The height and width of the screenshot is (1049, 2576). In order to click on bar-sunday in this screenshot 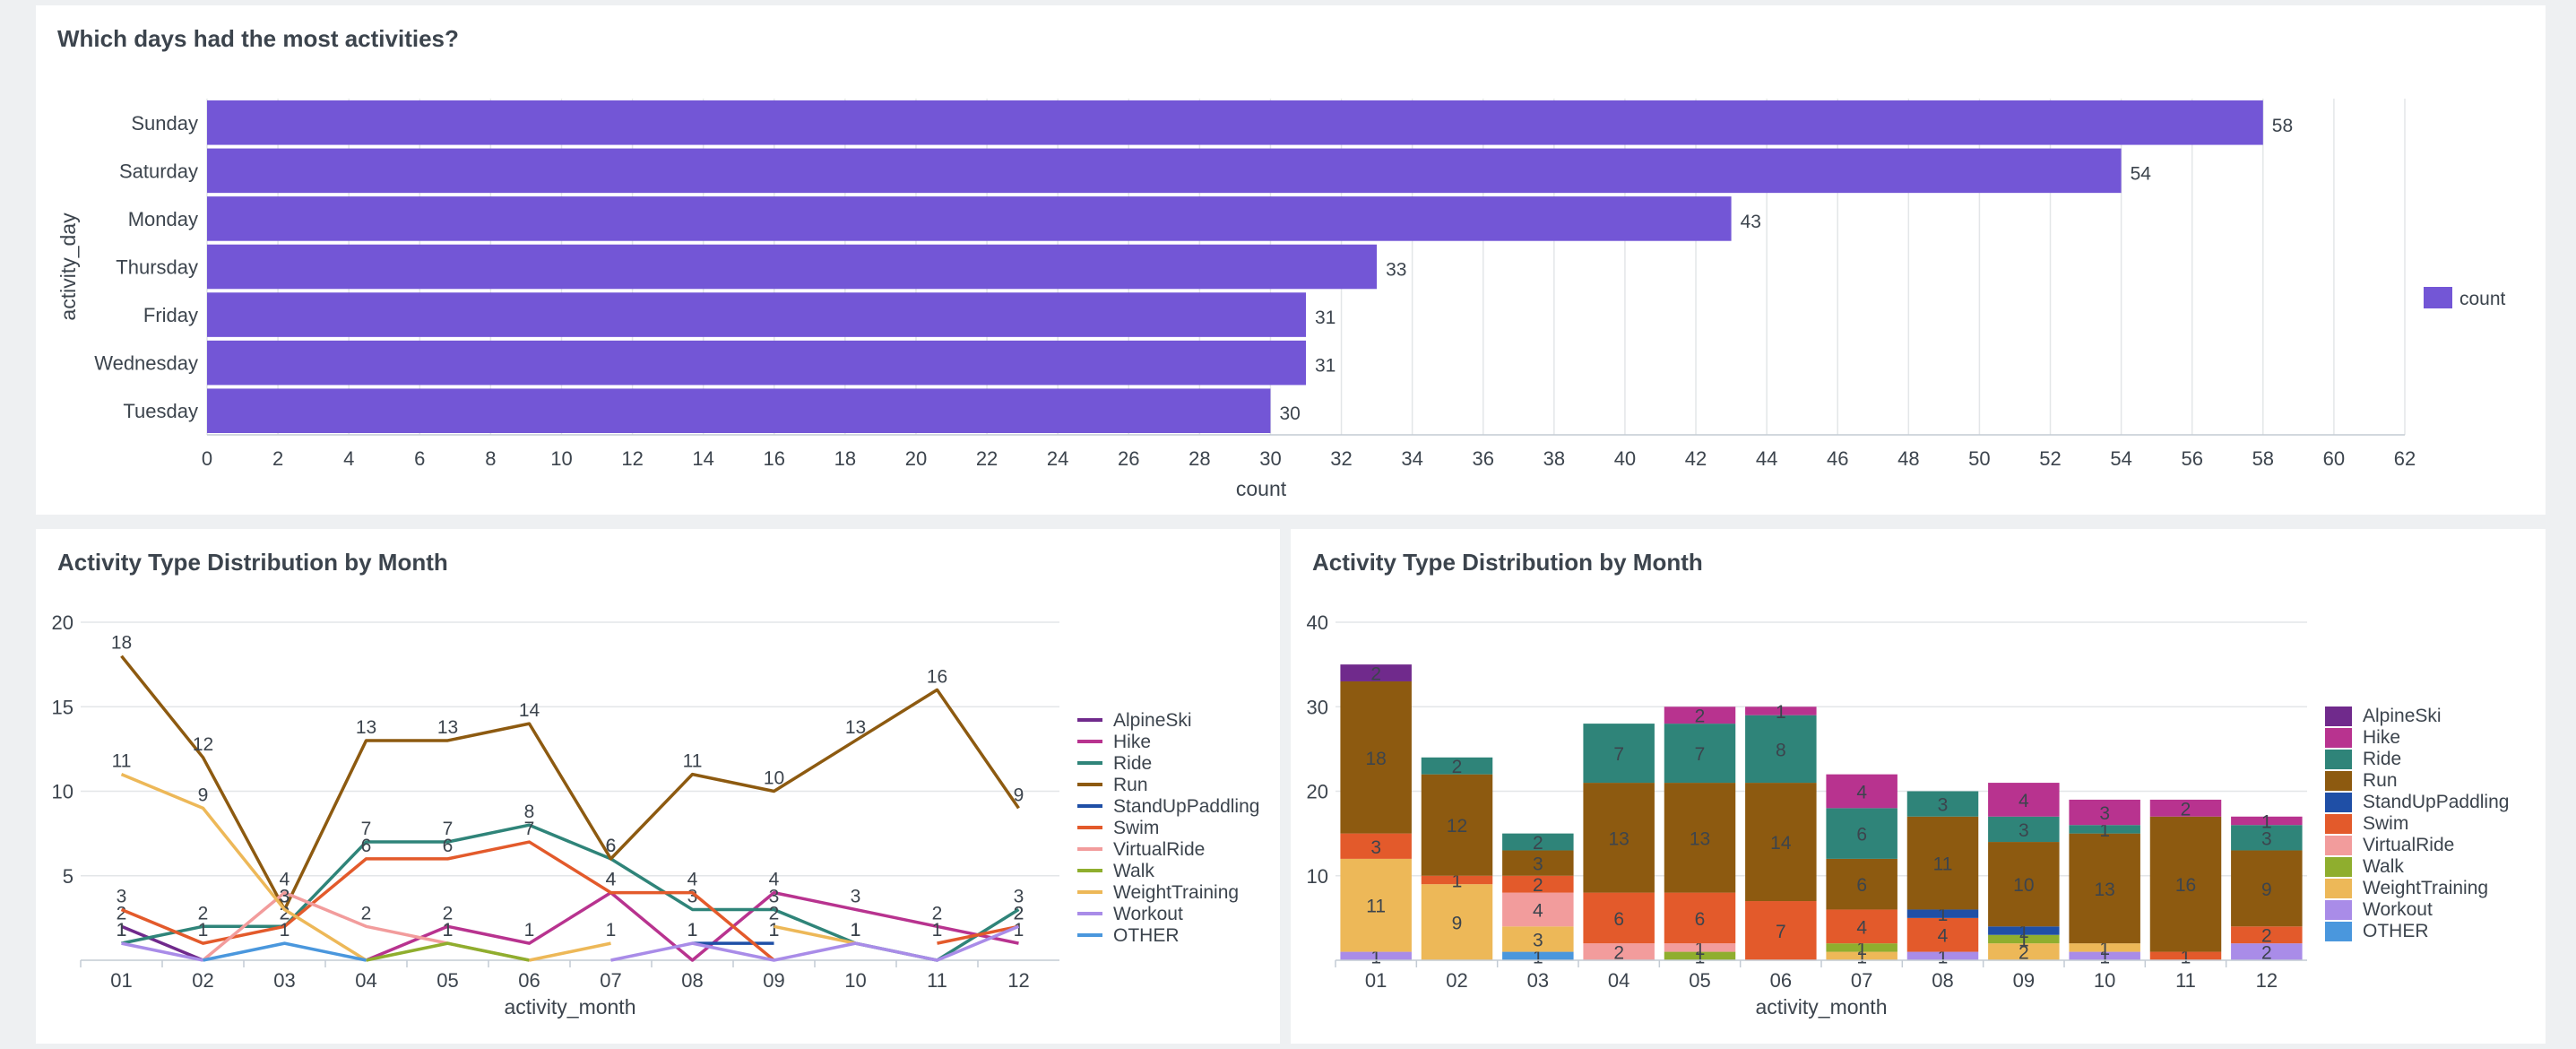, I will do `click(1235, 122)`.